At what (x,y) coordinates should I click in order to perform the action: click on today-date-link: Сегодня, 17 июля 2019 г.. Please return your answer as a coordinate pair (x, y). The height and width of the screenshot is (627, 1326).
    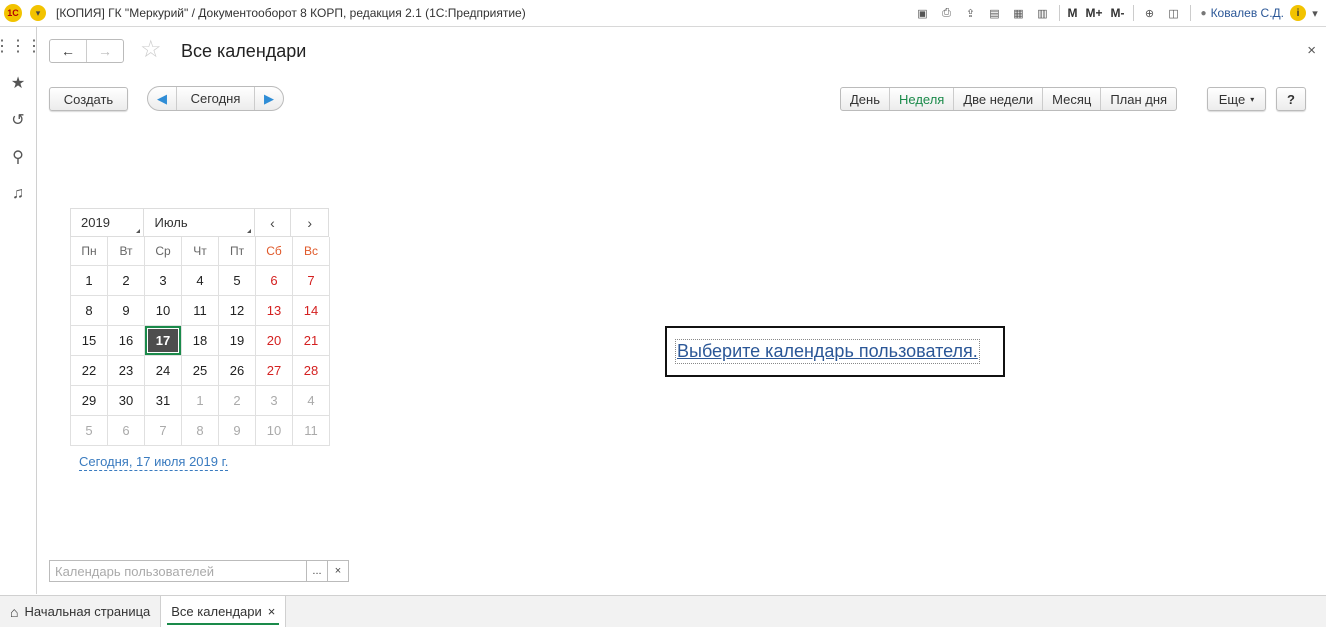
    Looking at the image, I should click on (153, 462).